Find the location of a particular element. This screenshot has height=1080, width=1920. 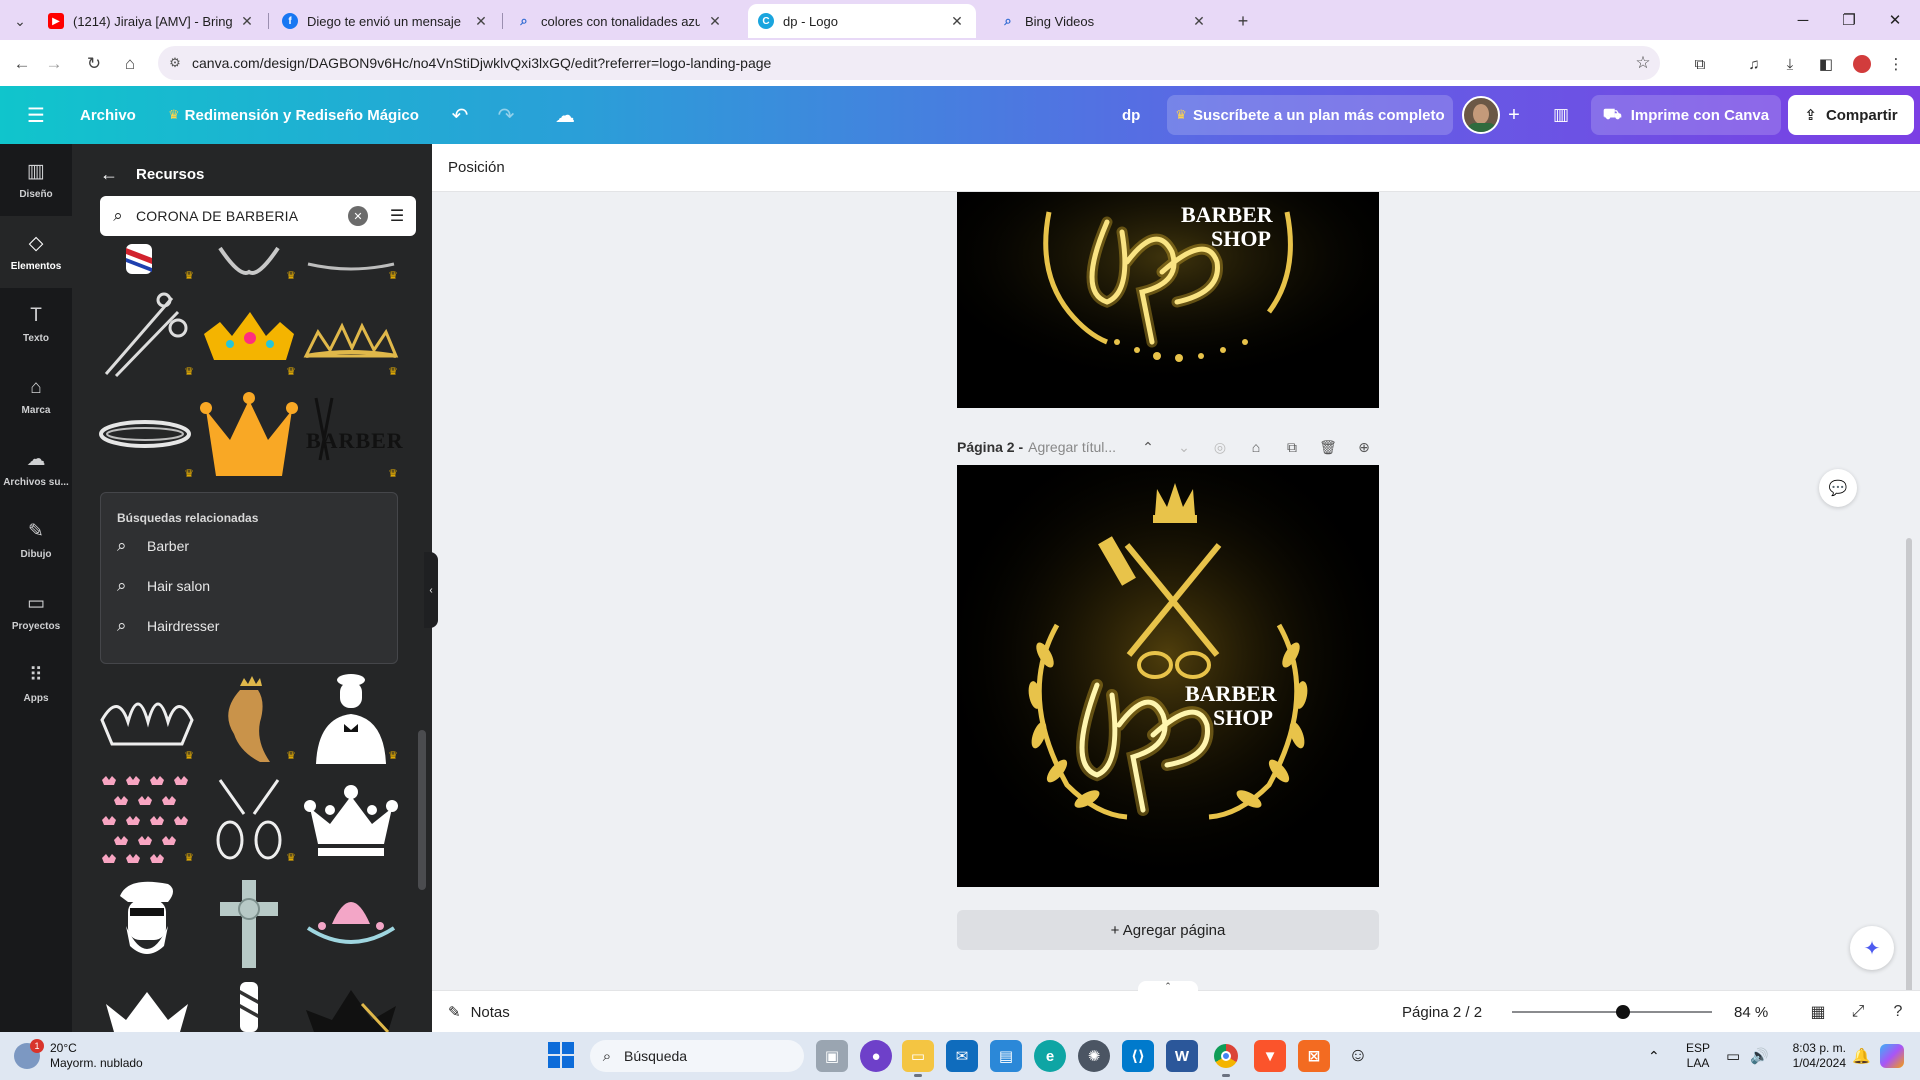

forward-icon: → is located at coordinates (54, 64).